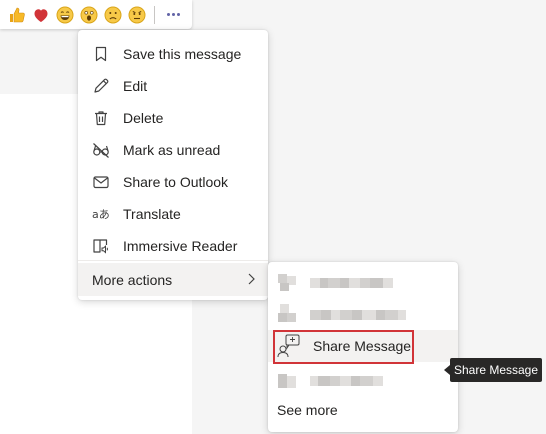  I want to click on glasses-icon, so click(101, 150).